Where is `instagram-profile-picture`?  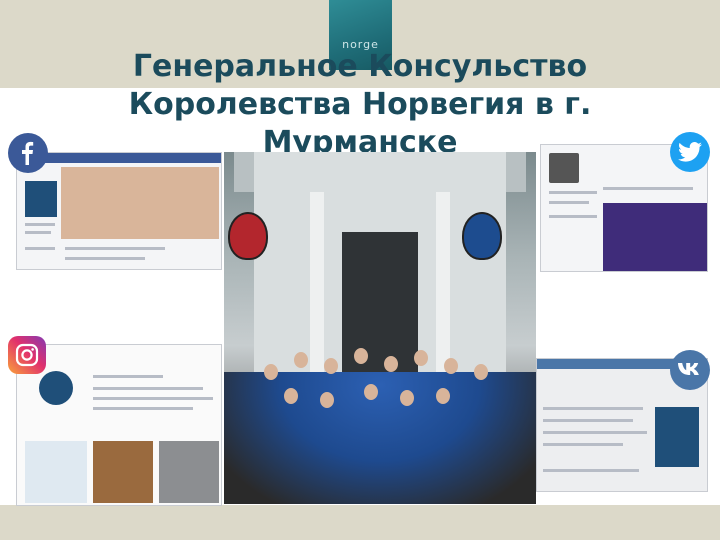
instagram-profile-picture is located at coordinates (56, 388).